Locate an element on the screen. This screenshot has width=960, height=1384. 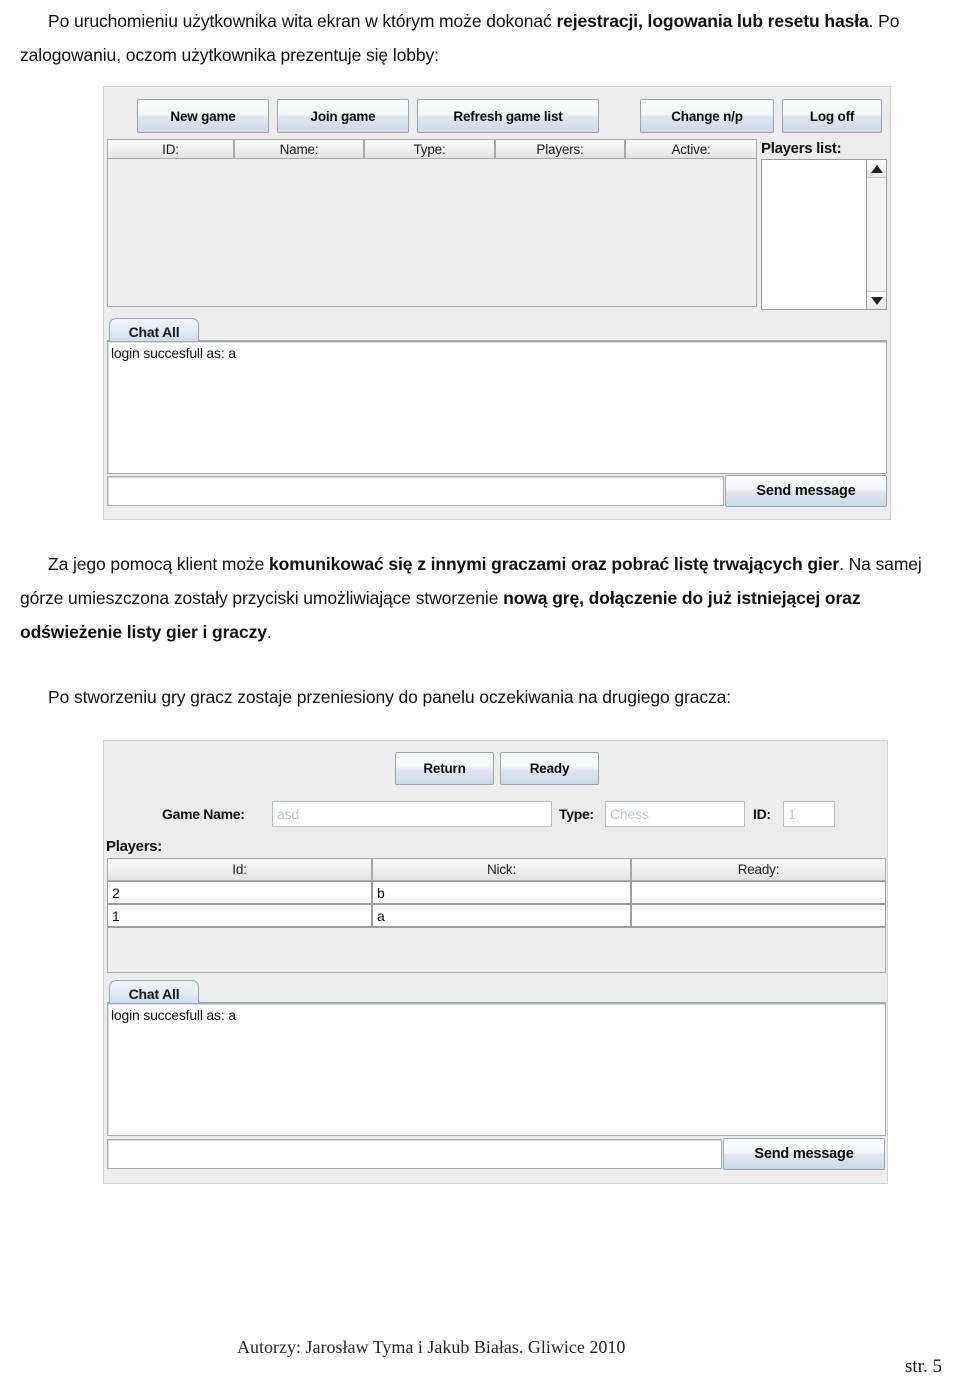
type-field: Chess is located at coordinates (675, 814).